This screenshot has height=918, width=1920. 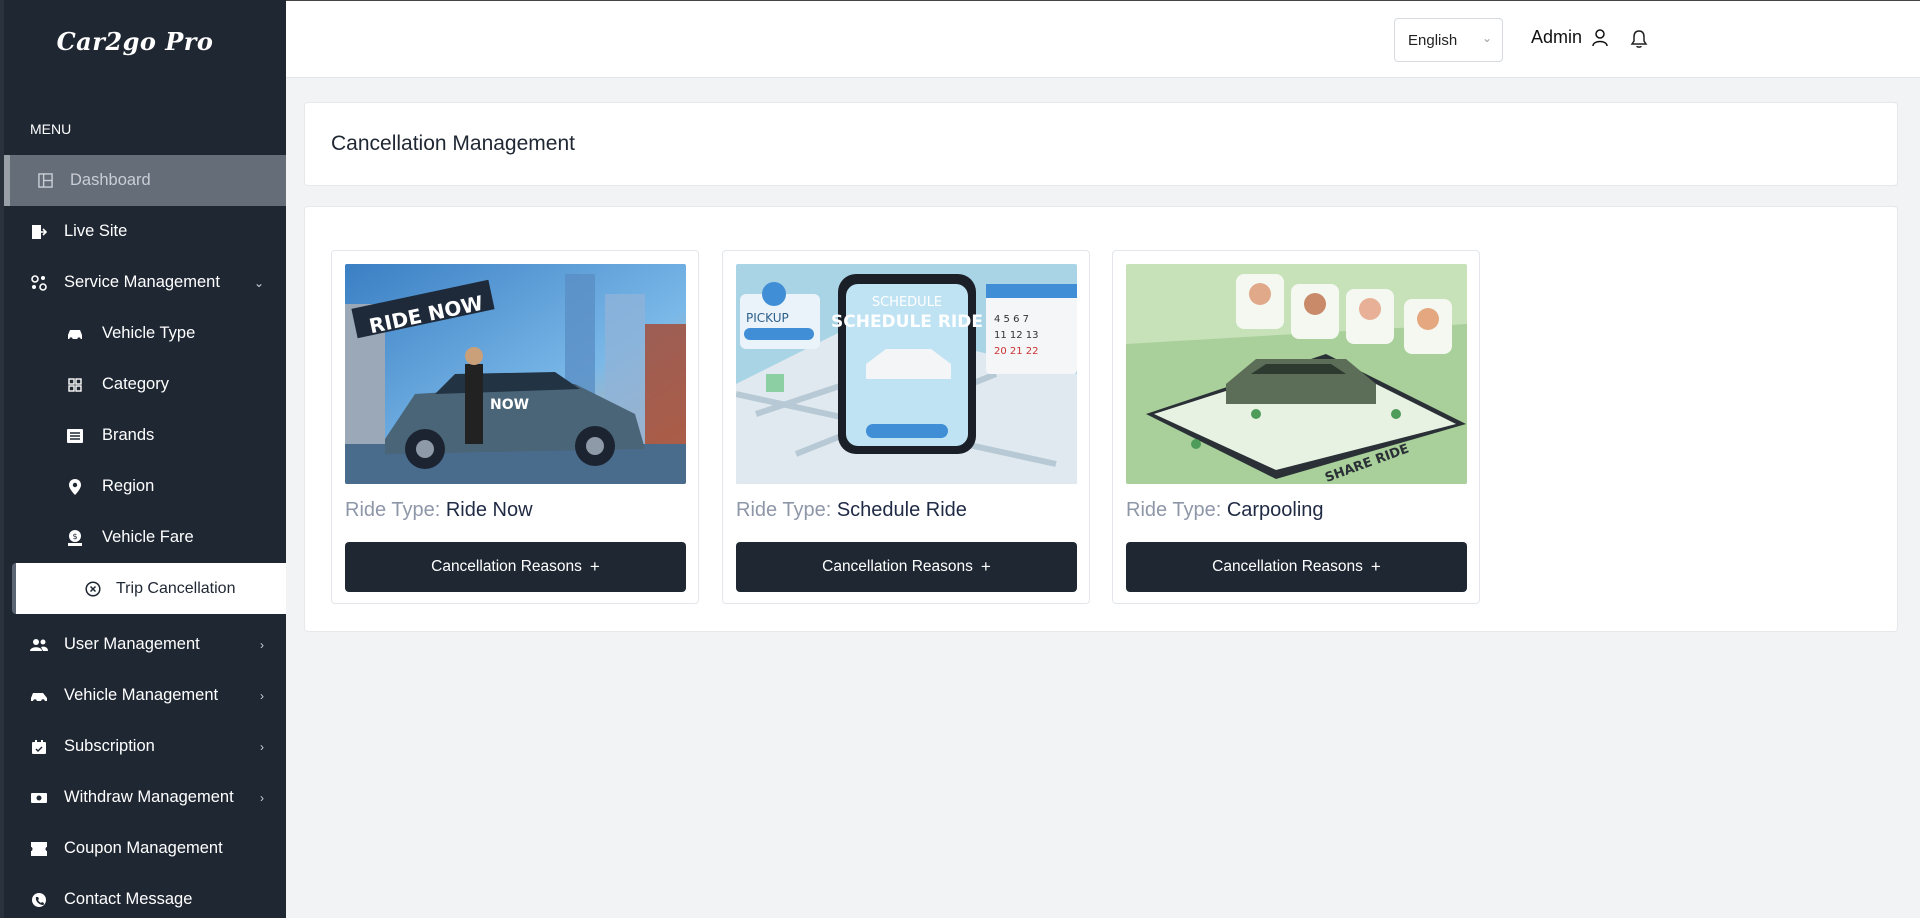 I want to click on sidebar-item-label: Category, so click(x=135, y=384).